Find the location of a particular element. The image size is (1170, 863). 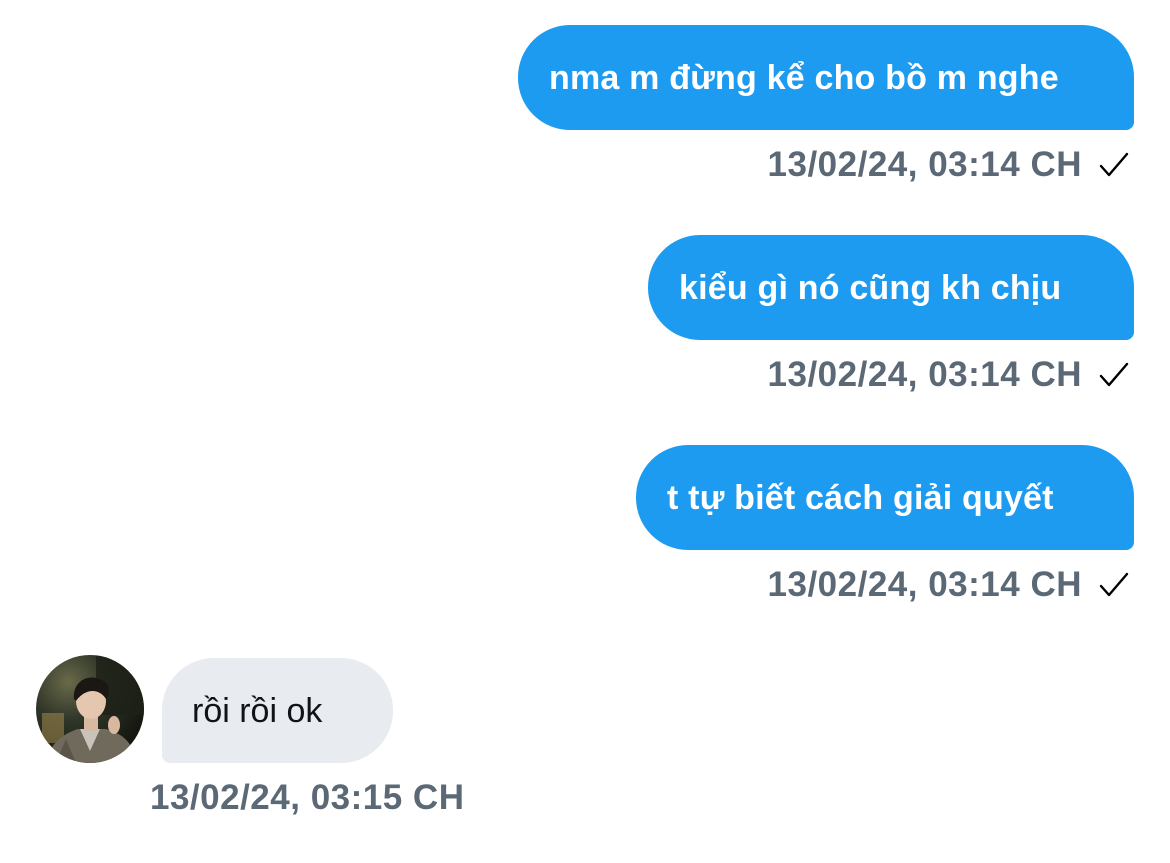

received-message-bubble: rồi rồi ok is located at coordinates (277, 710).